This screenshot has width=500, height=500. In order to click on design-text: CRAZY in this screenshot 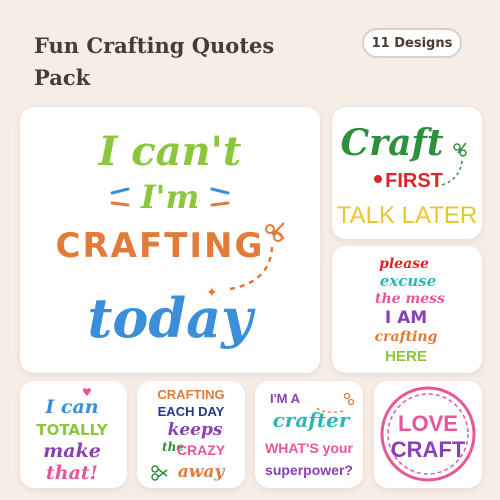, I will do `click(201, 450)`.